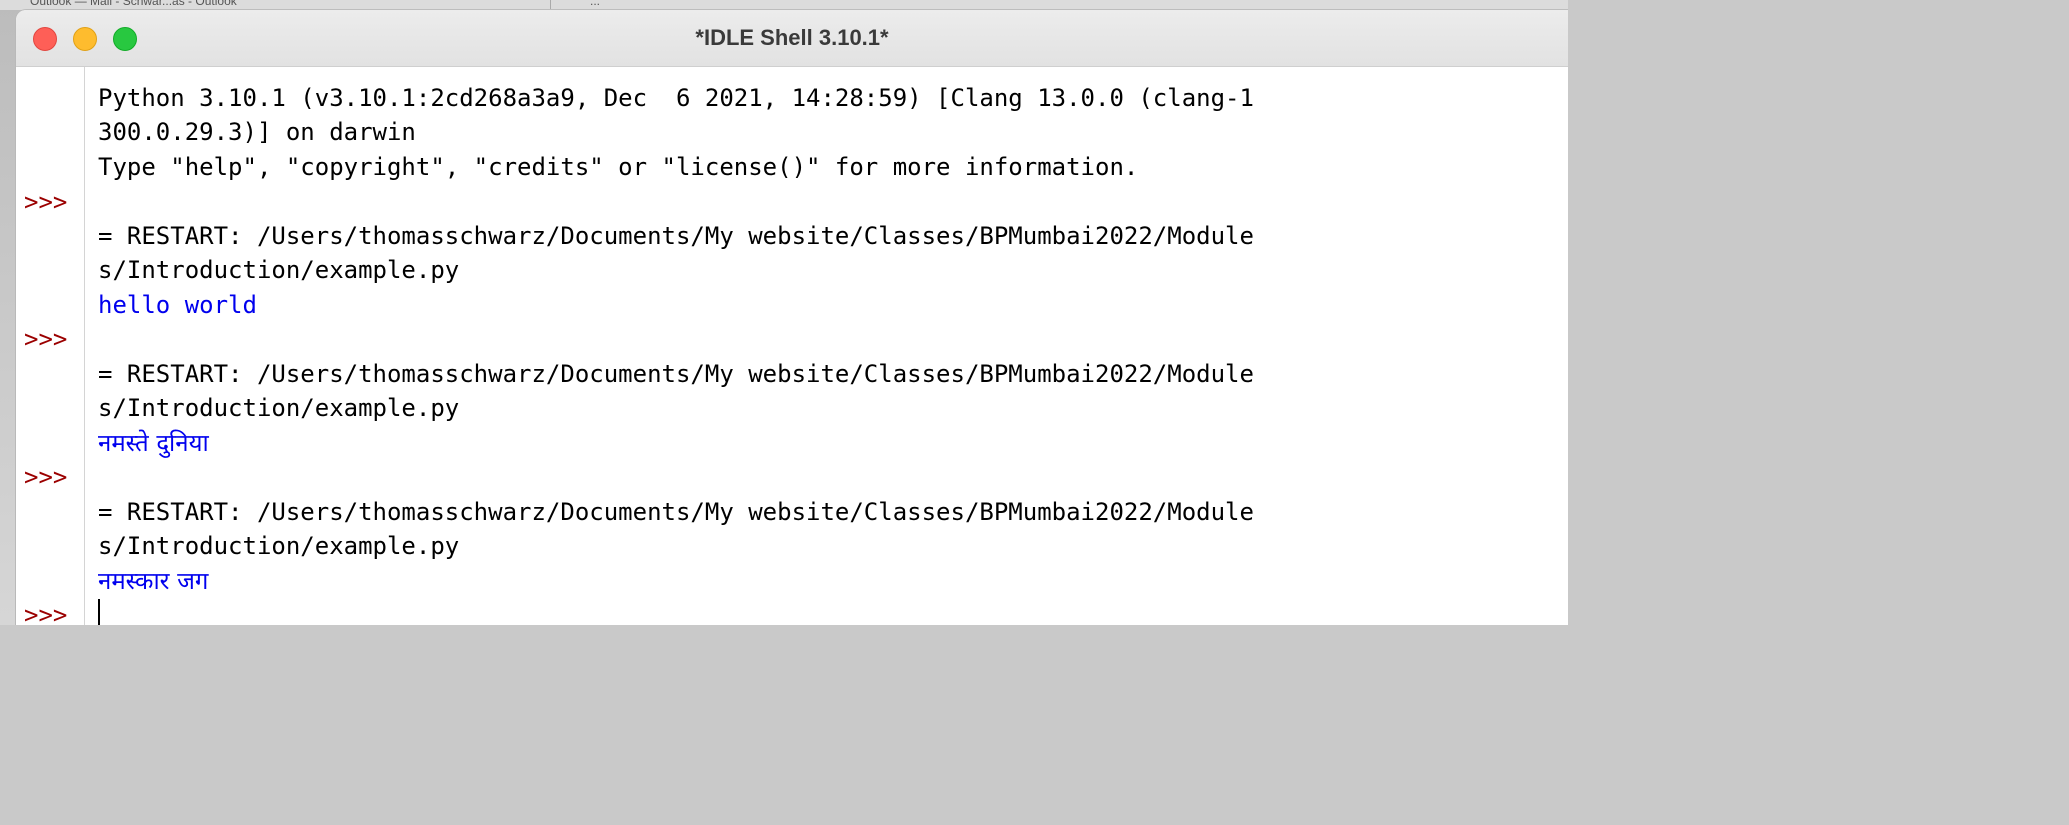  I want to click on text-cursor, so click(99, 612).